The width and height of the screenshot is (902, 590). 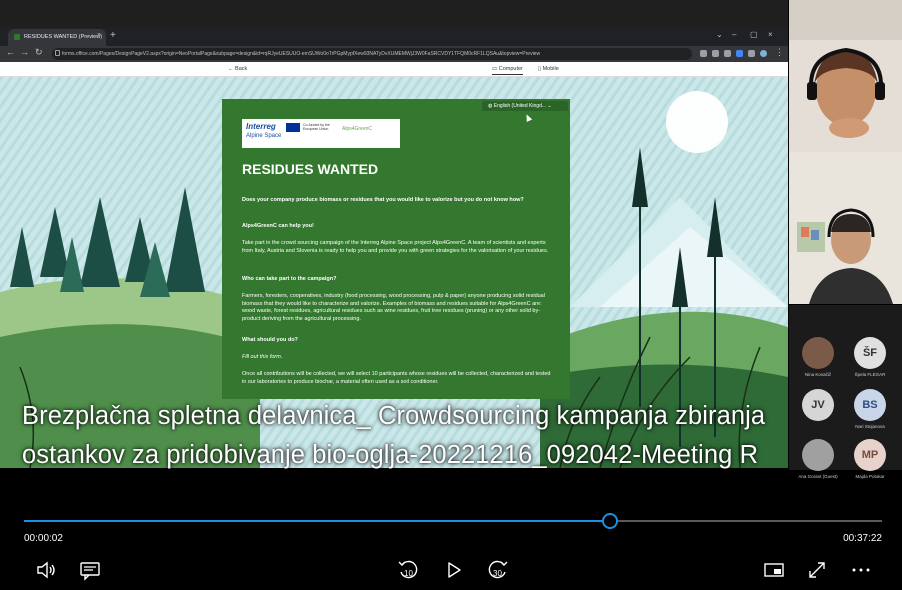 I want to click on tab-title: RESIDUES WANTED (Preview), so click(x=63, y=37).